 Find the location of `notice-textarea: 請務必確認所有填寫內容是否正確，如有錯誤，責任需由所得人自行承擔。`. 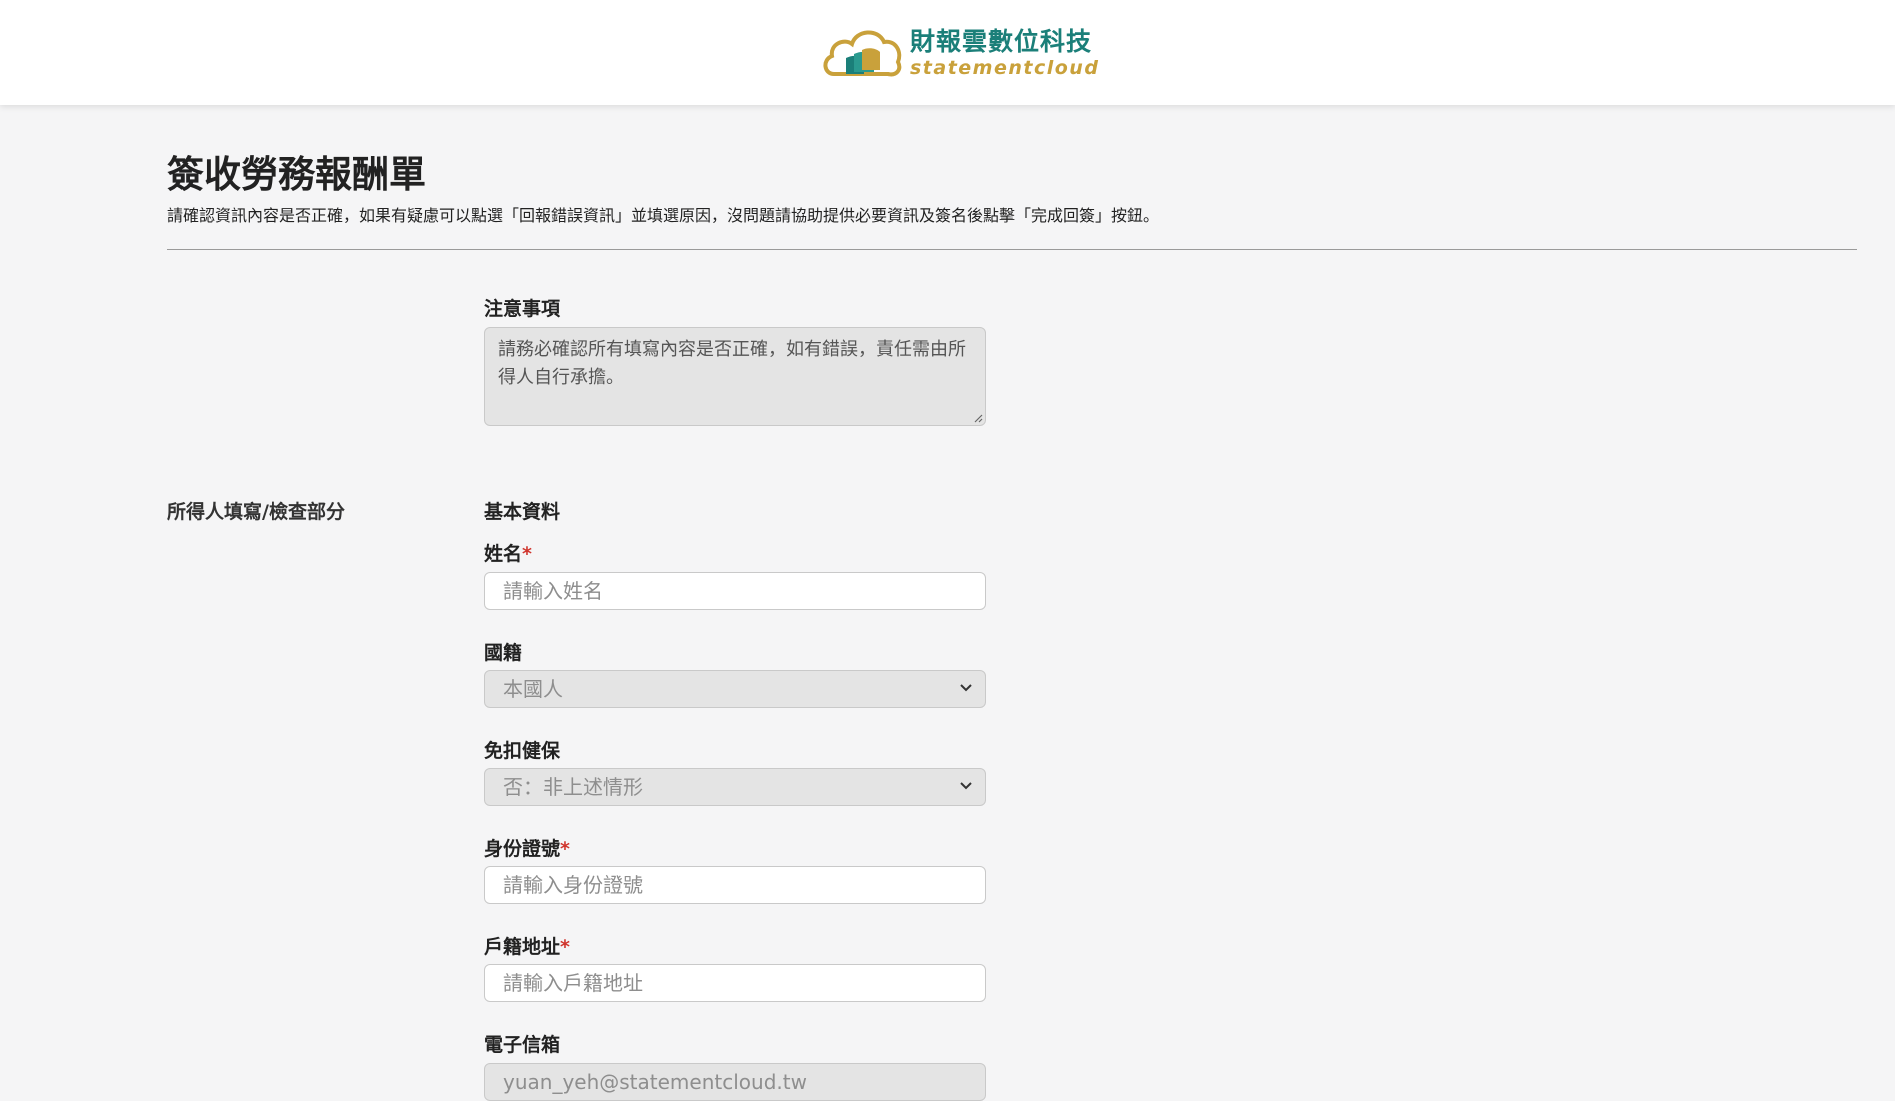

notice-textarea: 請務必確認所有填寫內容是否正確，如有錯誤，責任需由所得人自行承擔。 is located at coordinates (735, 376).